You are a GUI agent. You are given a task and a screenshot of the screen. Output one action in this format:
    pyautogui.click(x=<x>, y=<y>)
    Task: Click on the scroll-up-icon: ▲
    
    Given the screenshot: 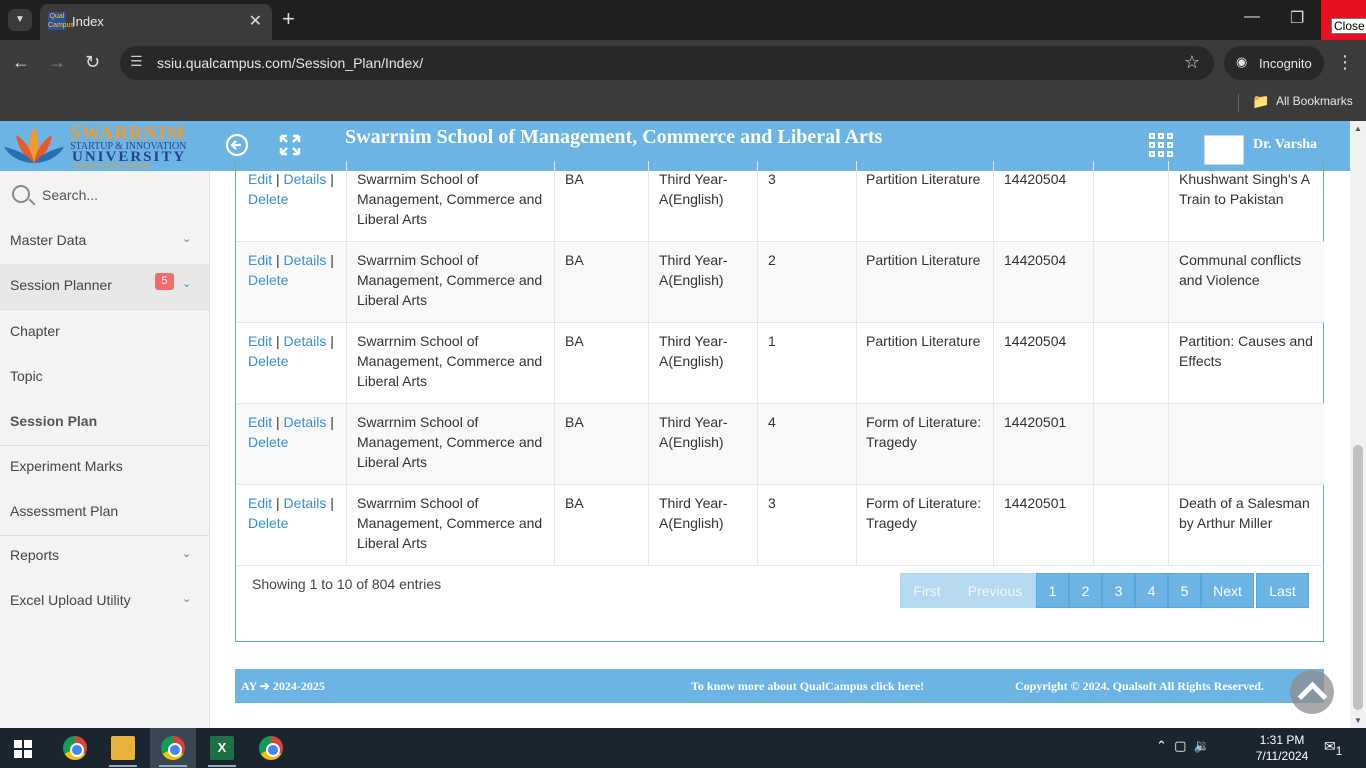 What is the action you would take?
    pyautogui.click(x=1358, y=128)
    